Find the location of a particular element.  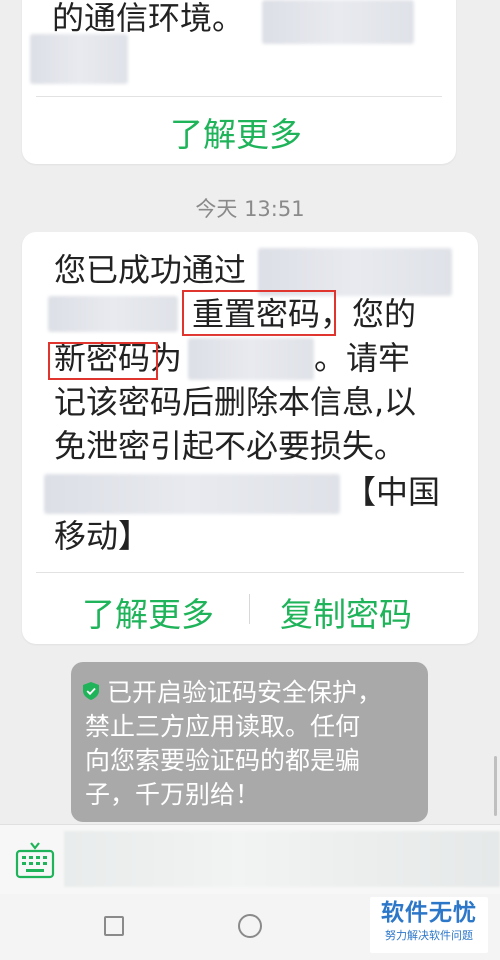

watermark-logo: 软件无忧 努力解决软件问题 is located at coordinates (429, 925).